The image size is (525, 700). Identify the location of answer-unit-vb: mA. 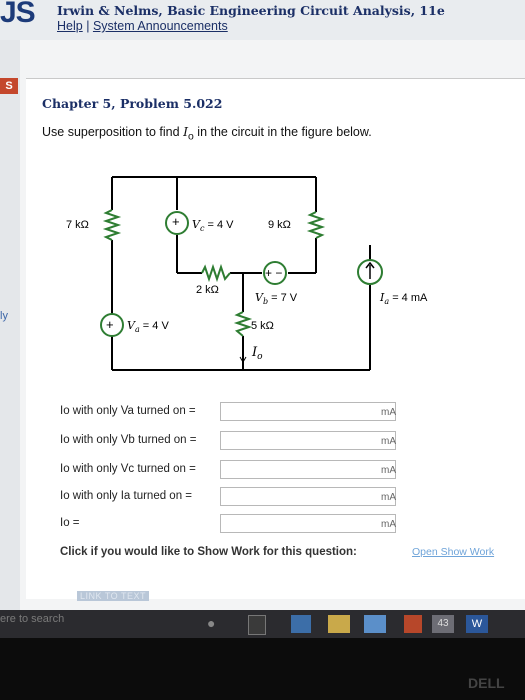
(388, 441).